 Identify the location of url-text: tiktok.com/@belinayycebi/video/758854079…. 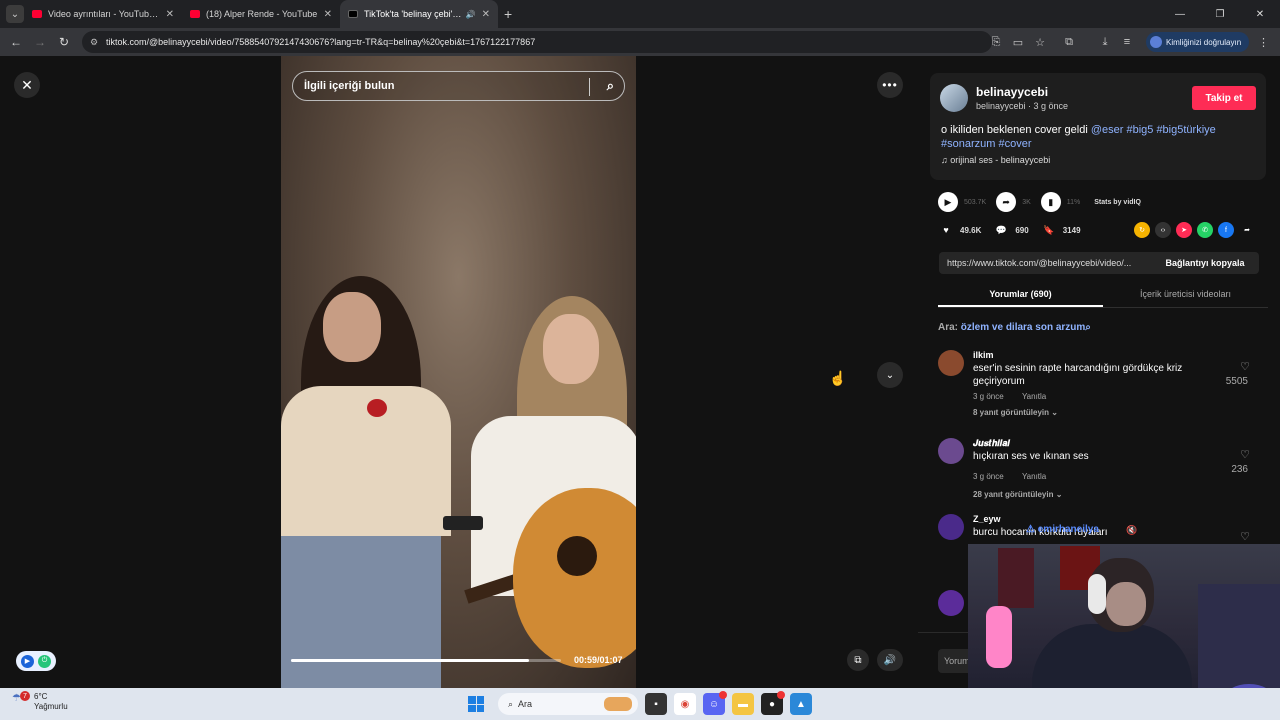
(321, 42).